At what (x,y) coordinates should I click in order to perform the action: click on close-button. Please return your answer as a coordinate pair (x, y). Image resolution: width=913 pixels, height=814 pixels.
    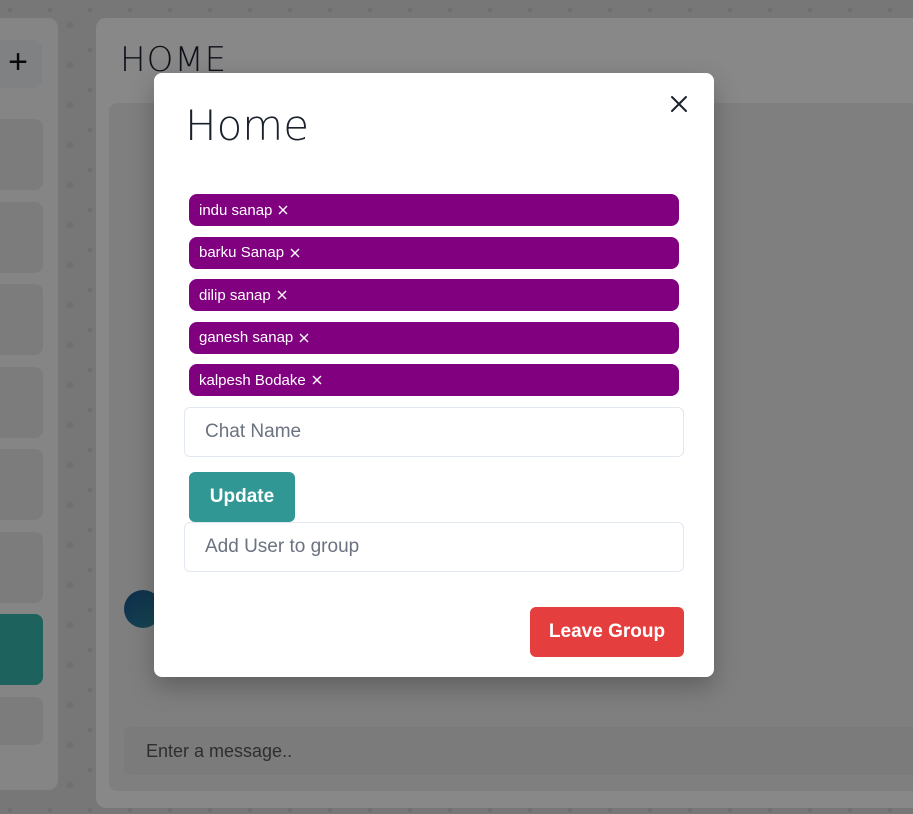
    Looking at the image, I should click on (679, 104).